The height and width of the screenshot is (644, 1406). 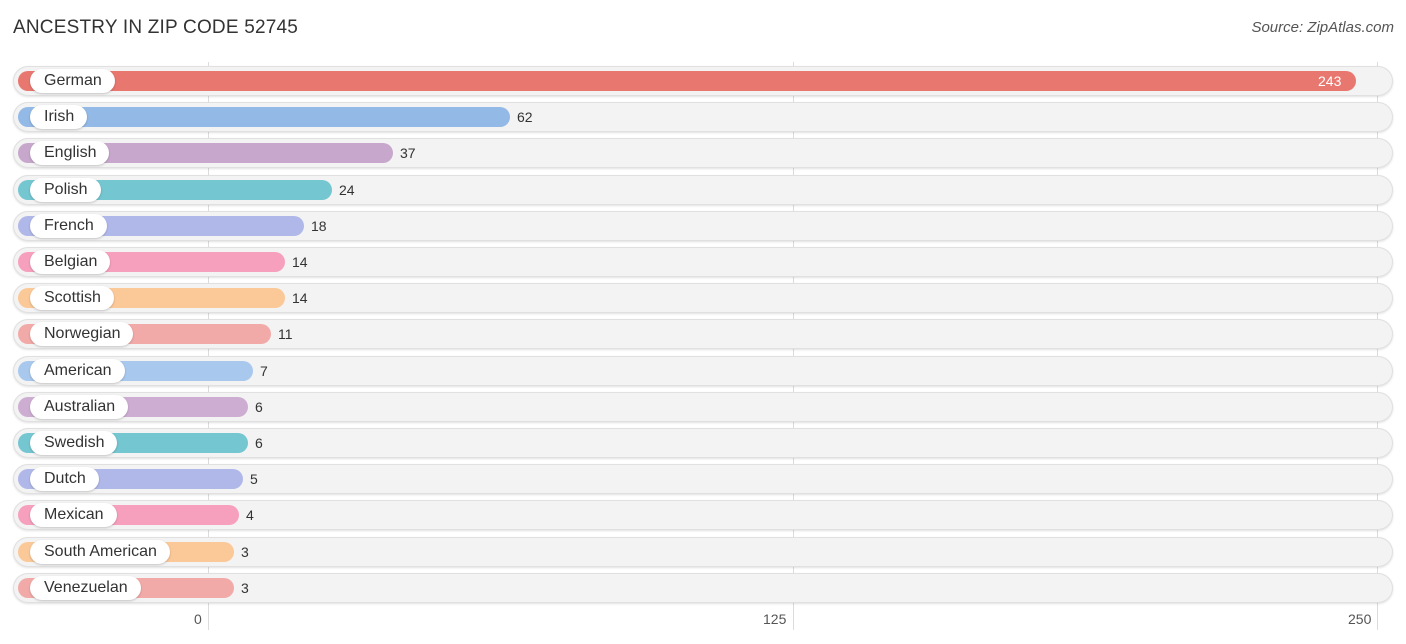 I want to click on value-label: 4, so click(x=250, y=515).